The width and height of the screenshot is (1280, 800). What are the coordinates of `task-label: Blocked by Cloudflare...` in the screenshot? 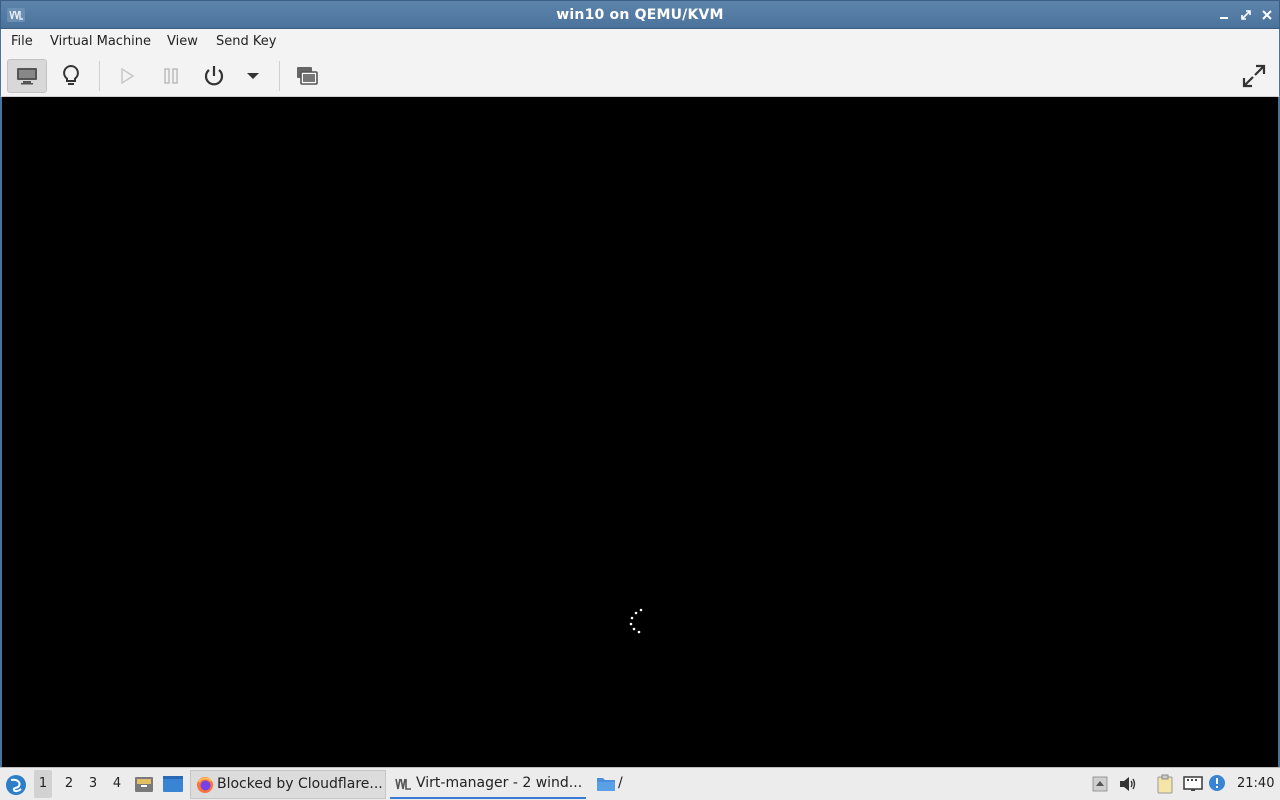 It's located at (300, 784).